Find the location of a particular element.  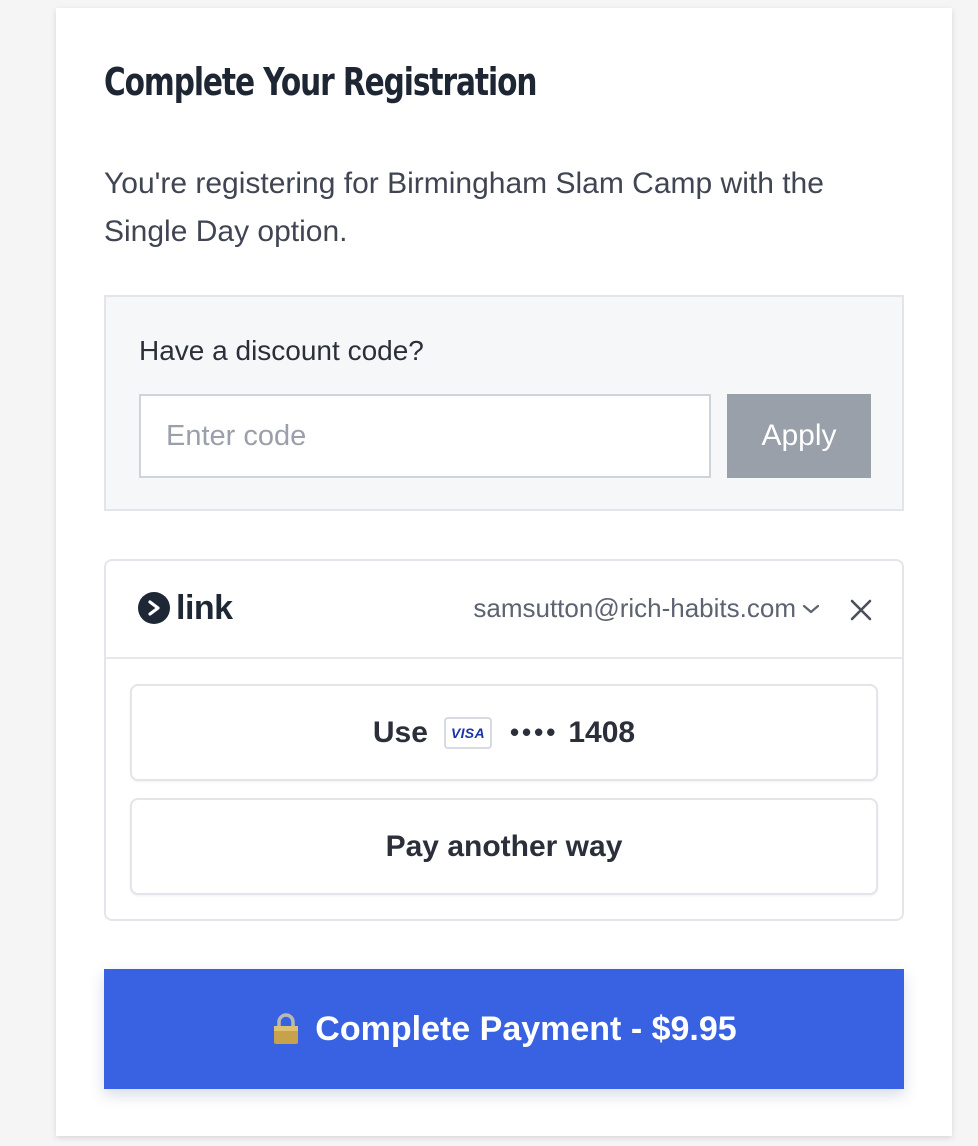

lock-icon is located at coordinates (286, 1029).